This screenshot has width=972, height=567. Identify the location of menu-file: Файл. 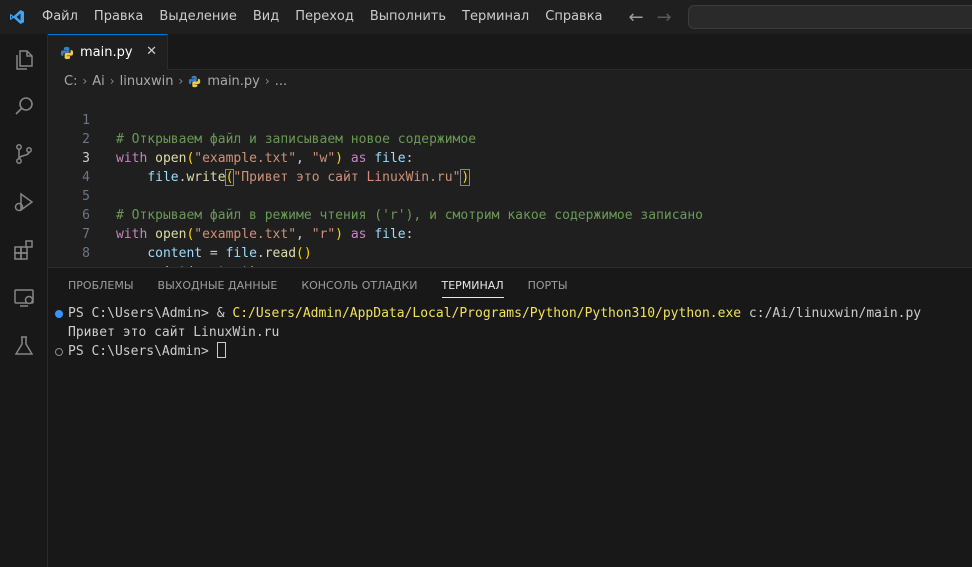
(60, 17).